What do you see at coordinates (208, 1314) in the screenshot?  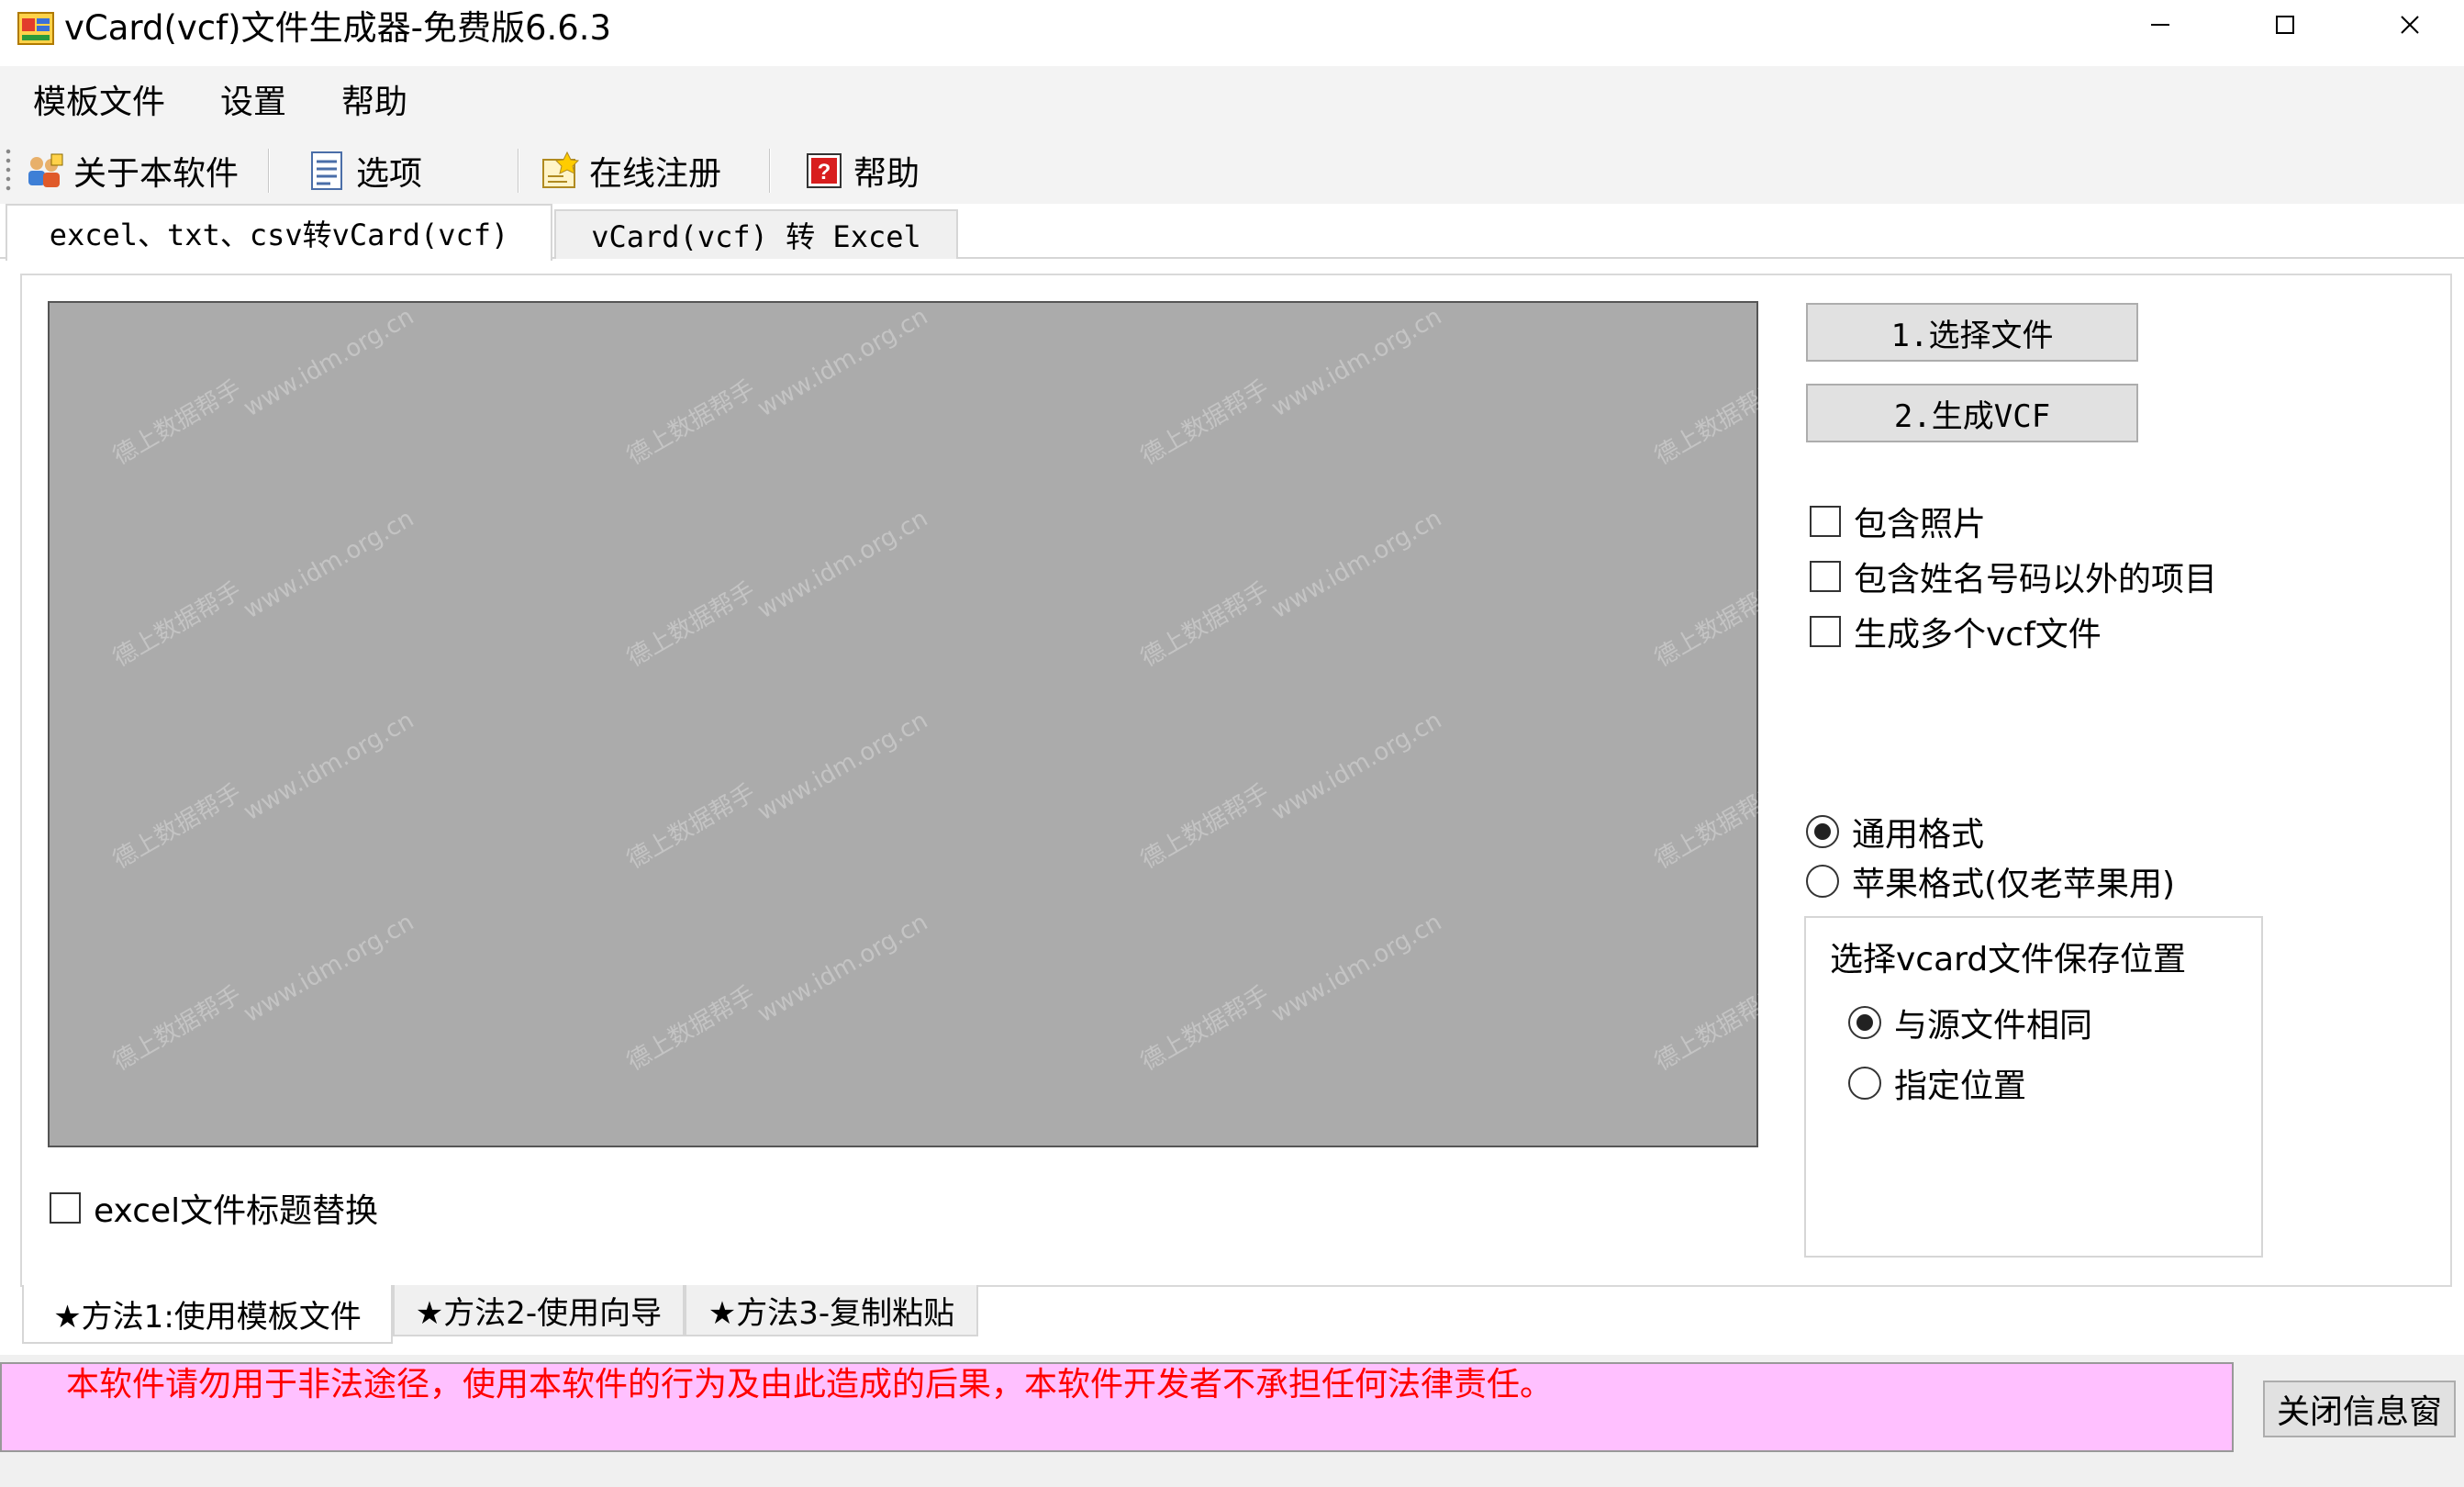 I see `tab-method-template: ★方法1:使用模板文件` at bounding box center [208, 1314].